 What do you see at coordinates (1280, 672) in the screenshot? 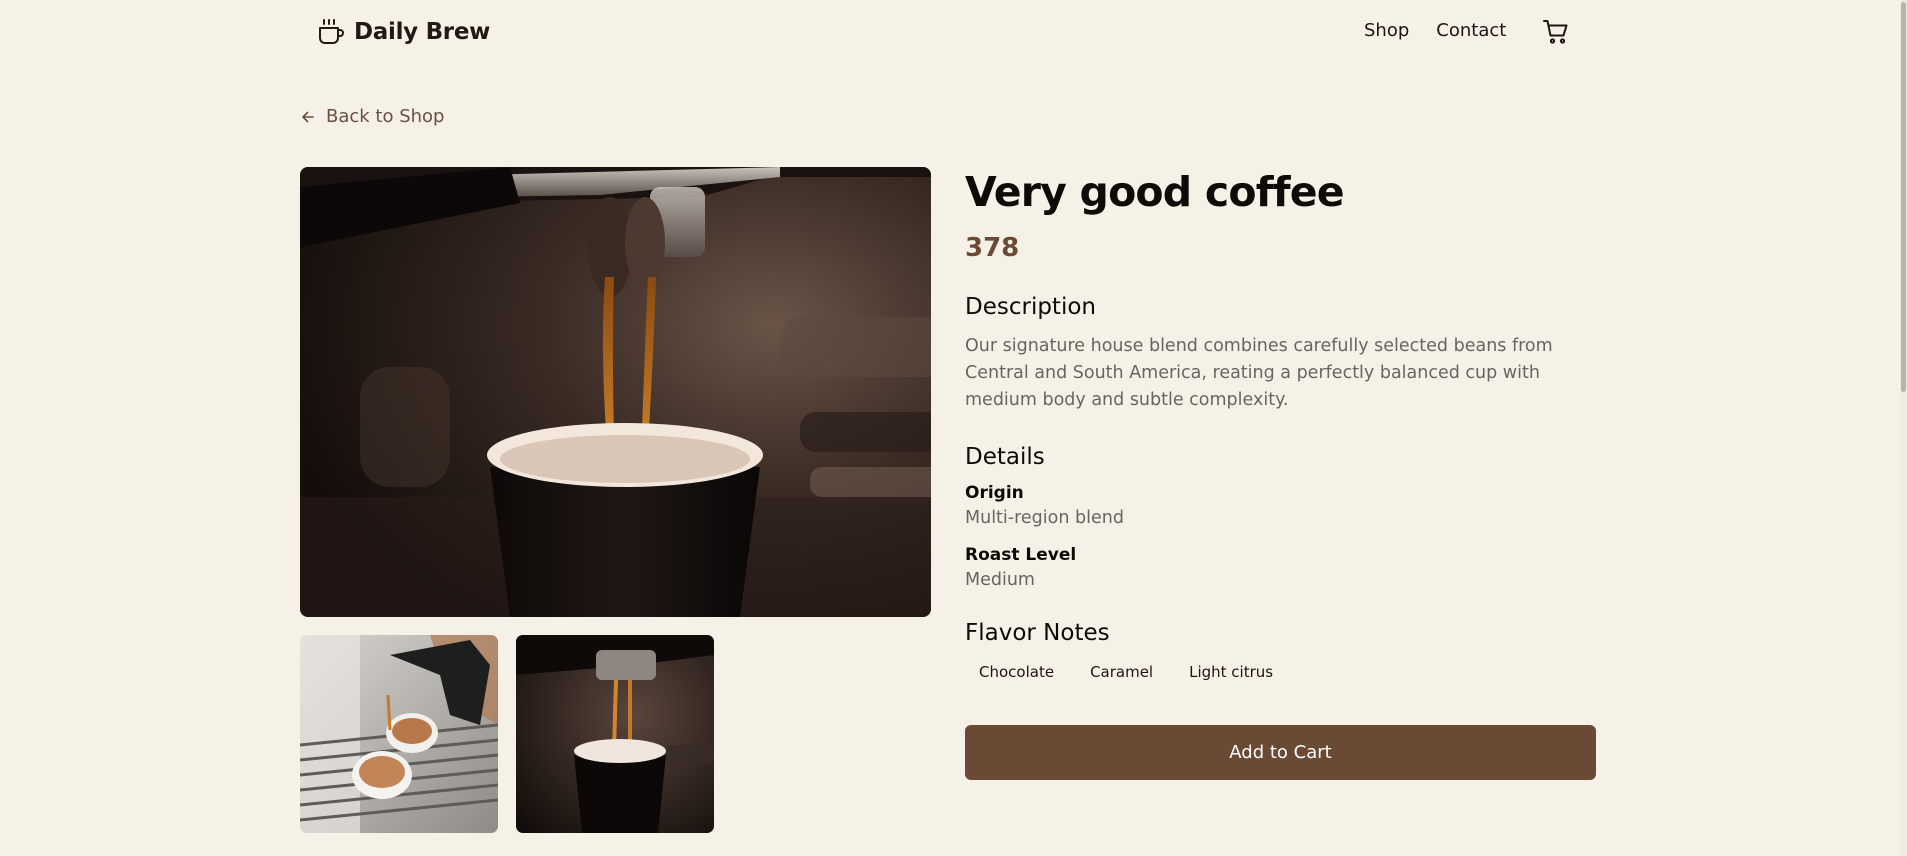
I see `flavor-notes-list: Chocolate Caramel Light citrus` at bounding box center [1280, 672].